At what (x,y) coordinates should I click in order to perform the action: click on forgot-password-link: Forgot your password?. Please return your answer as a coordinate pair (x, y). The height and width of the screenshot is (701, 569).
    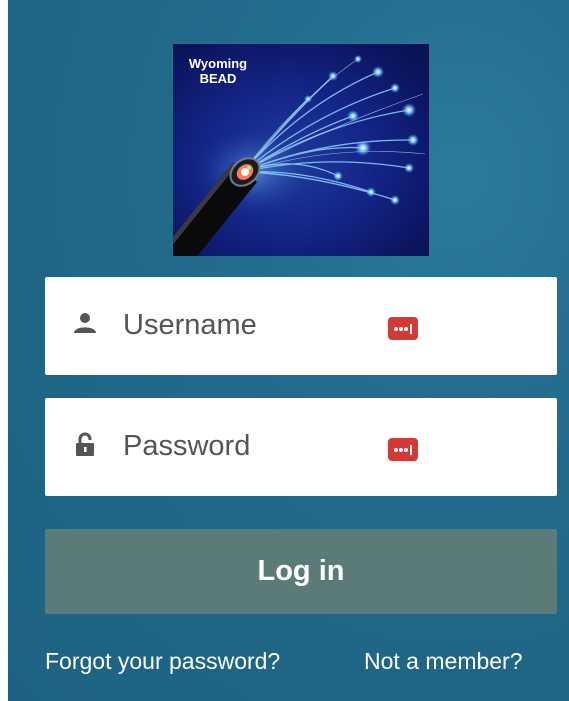
    Looking at the image, I should click on (162, 661).